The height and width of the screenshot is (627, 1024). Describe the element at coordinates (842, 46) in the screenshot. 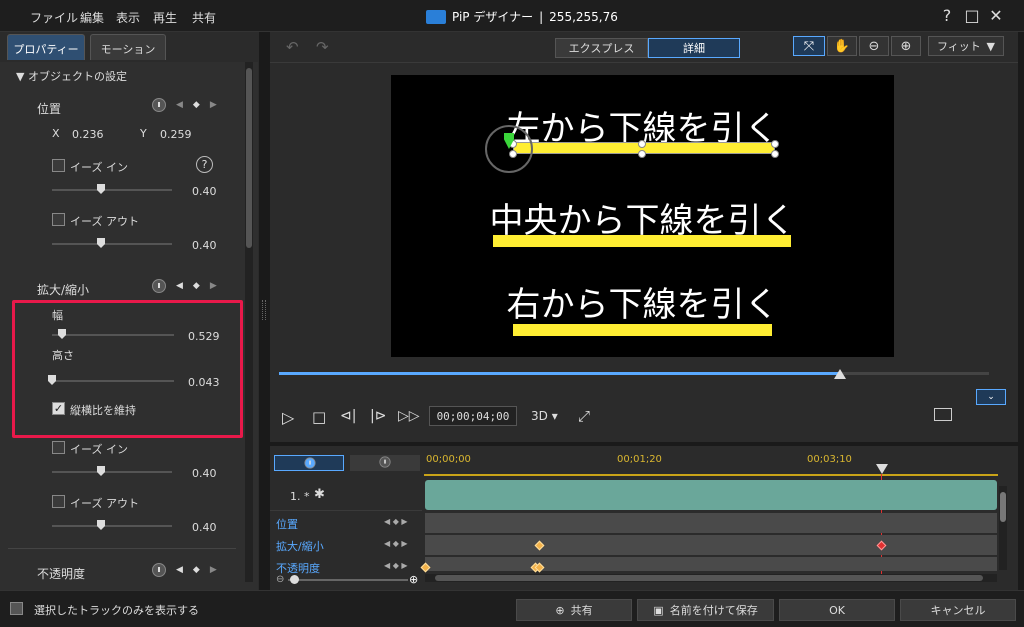

I see `hand-icon: ✋` at that location.